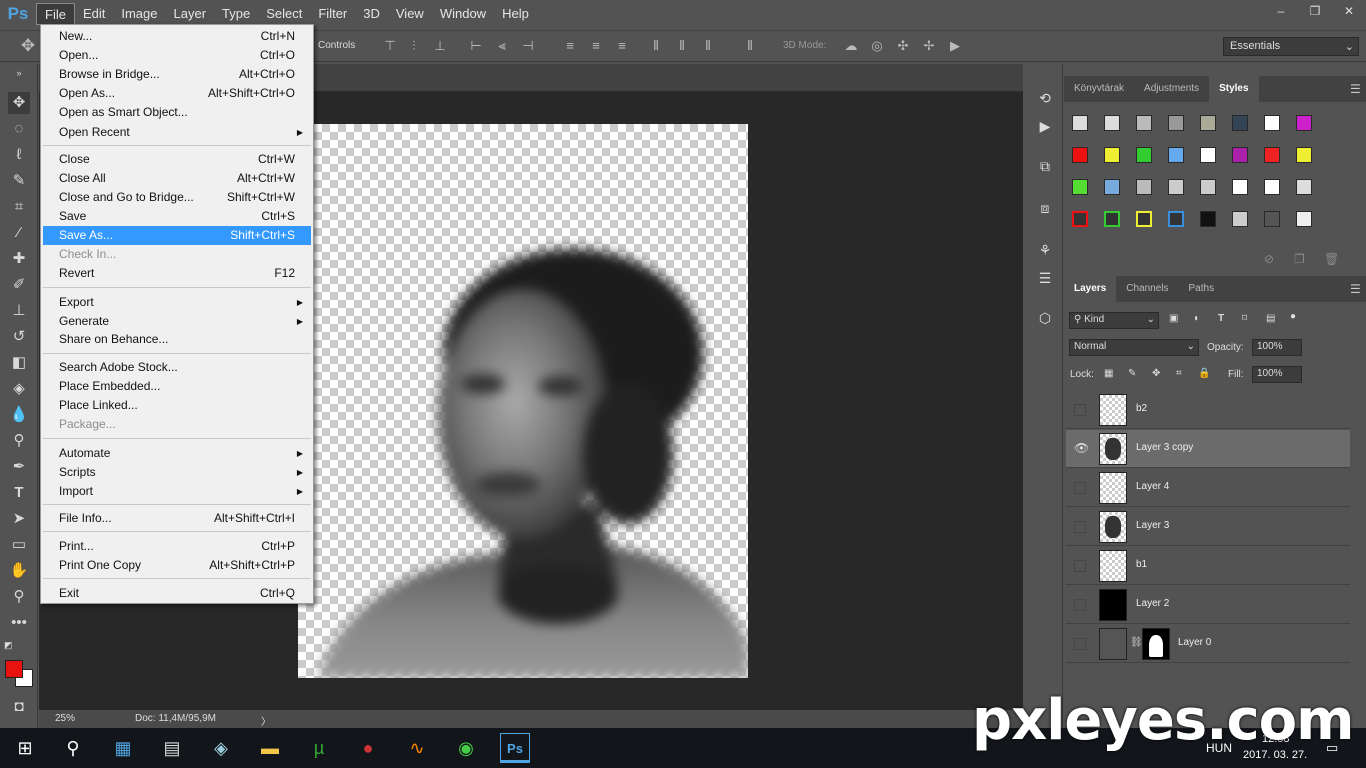 This screenshot has width=1366, height=768. I want to click on align-top-icon: ⊤, so click(390, 46).